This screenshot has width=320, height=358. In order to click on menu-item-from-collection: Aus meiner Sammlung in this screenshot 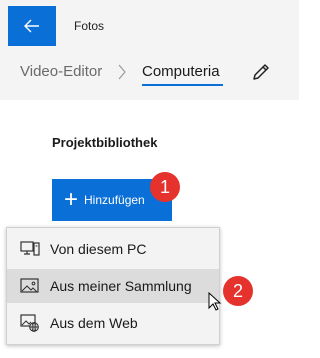, I will do `click(113, 286)`.